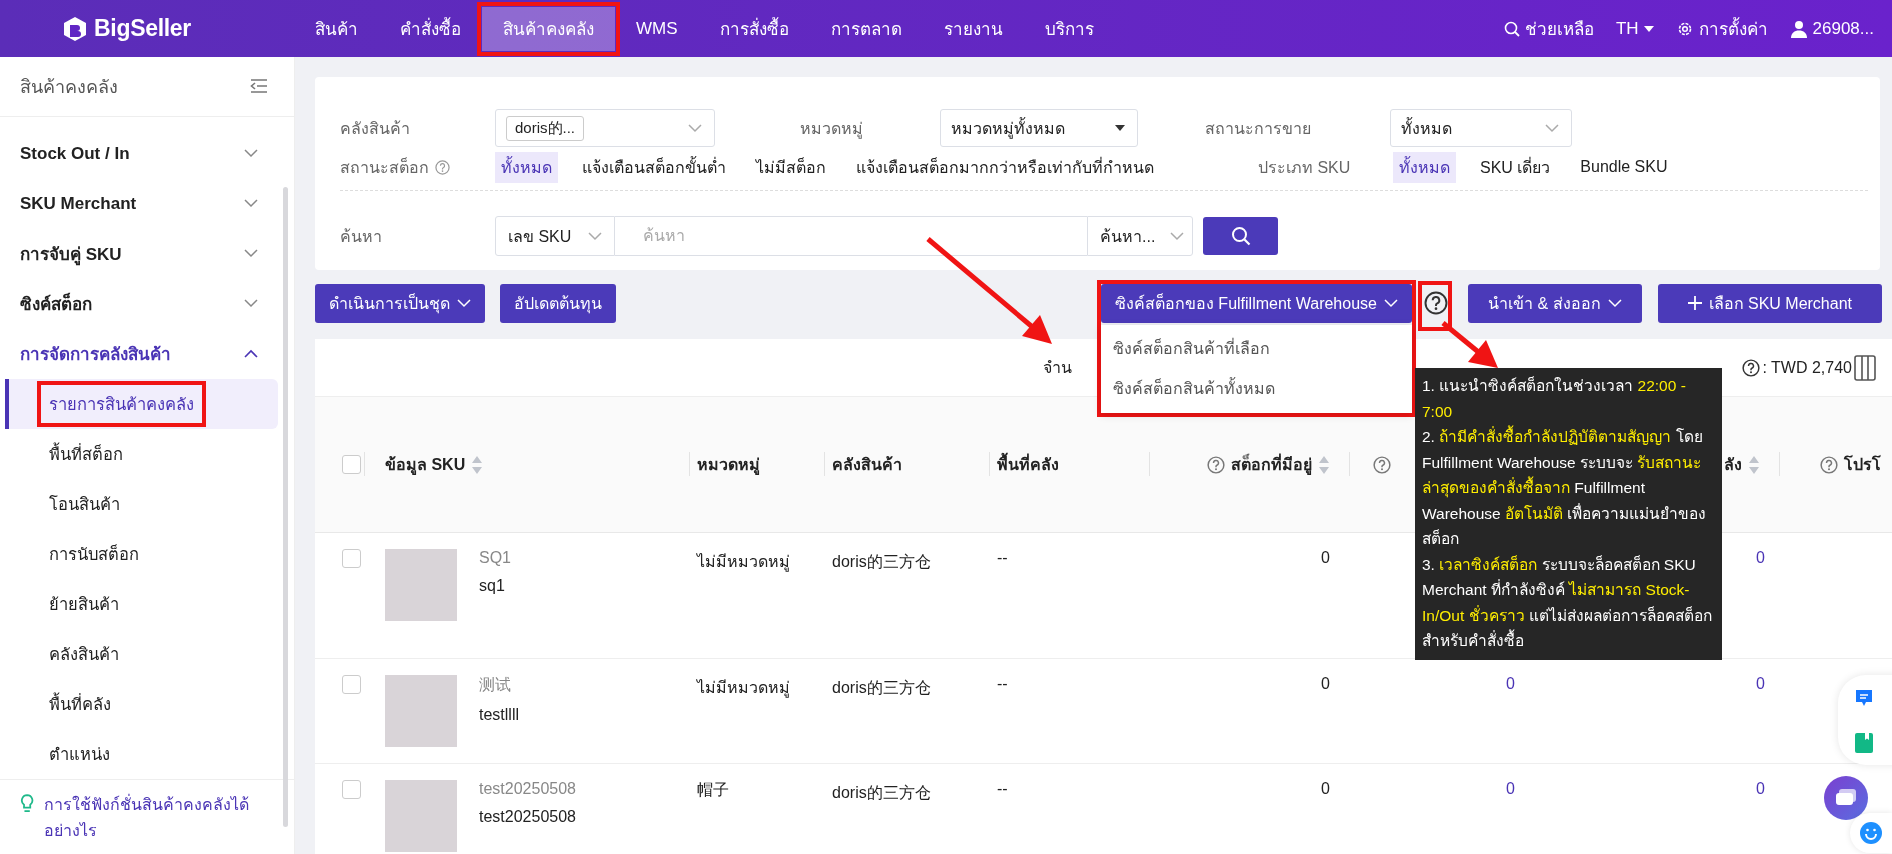  I want to click on toolbar-button: นำเข้า & ส่งออก, so click(1554, 303).